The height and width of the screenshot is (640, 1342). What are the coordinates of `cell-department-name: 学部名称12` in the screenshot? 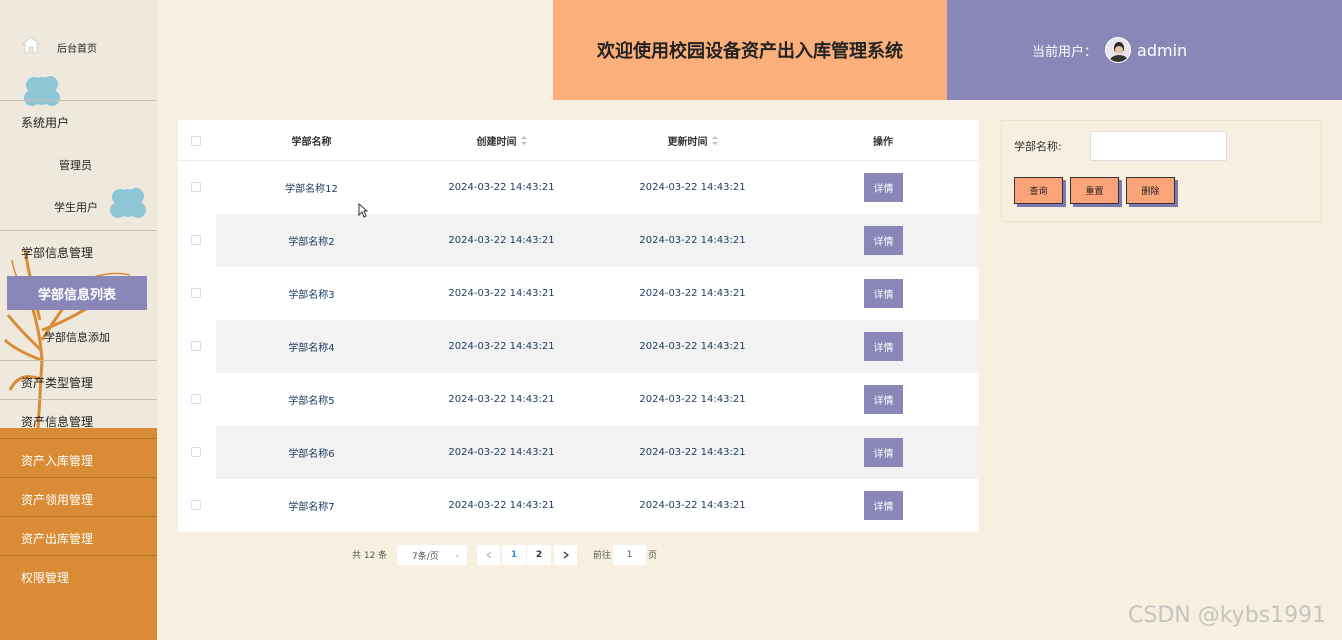 It's located at (311, 189).